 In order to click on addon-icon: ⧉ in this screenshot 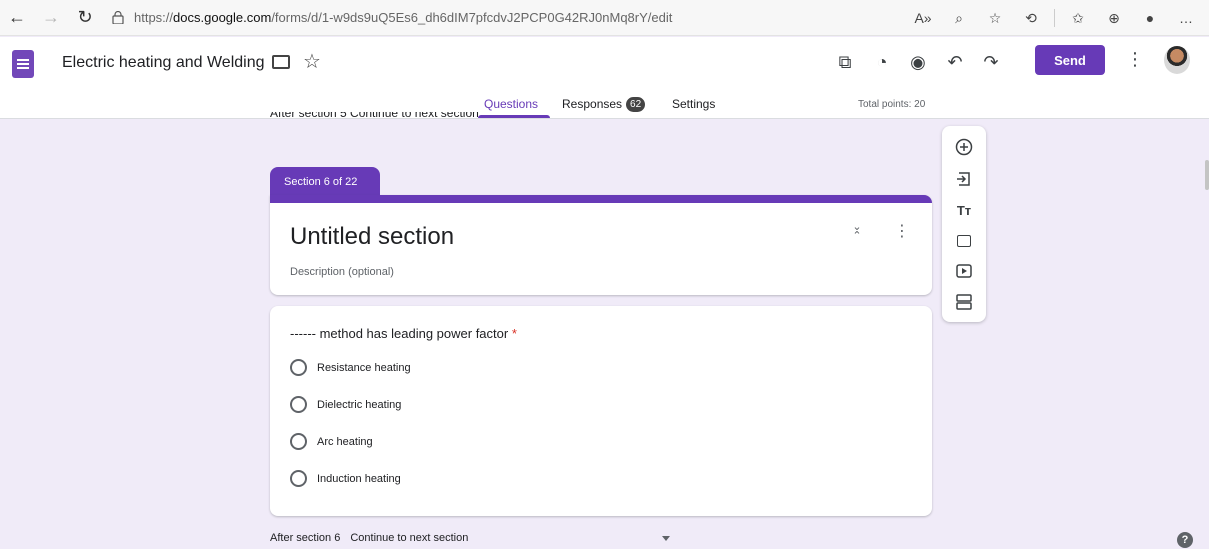, I will do `click(845, 62)`.